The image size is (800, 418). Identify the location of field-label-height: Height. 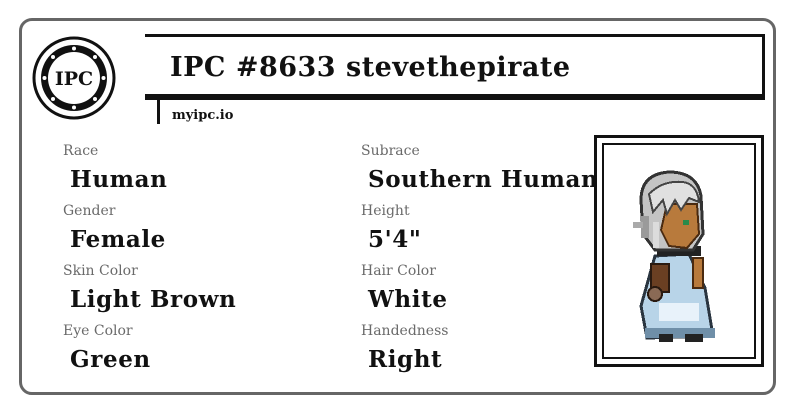
(385, 211).